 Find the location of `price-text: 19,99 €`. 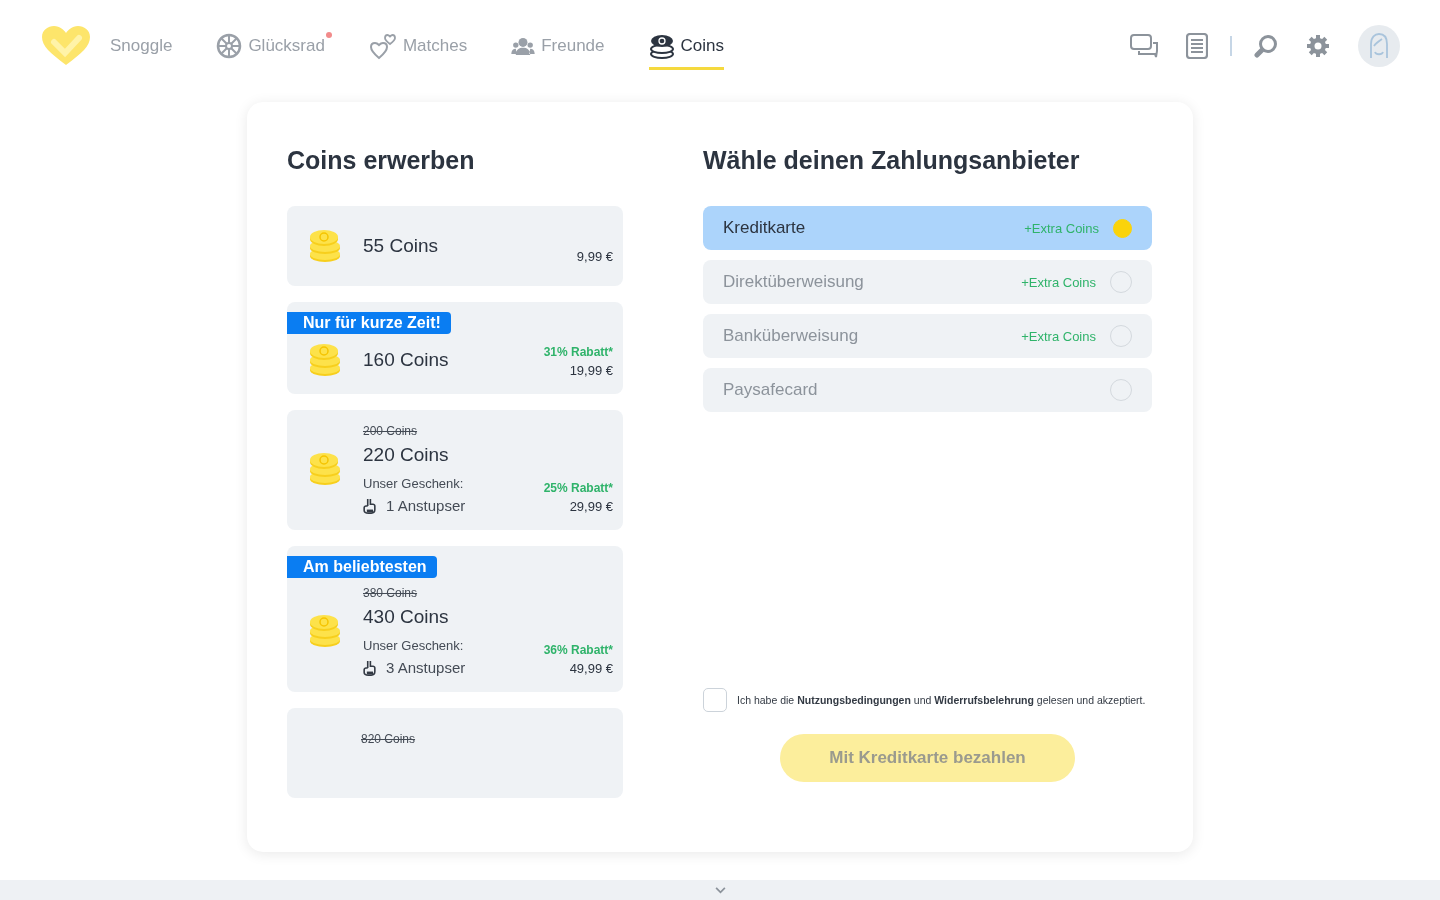

price-text: 19,99 € is located at coordinates (591, 370).